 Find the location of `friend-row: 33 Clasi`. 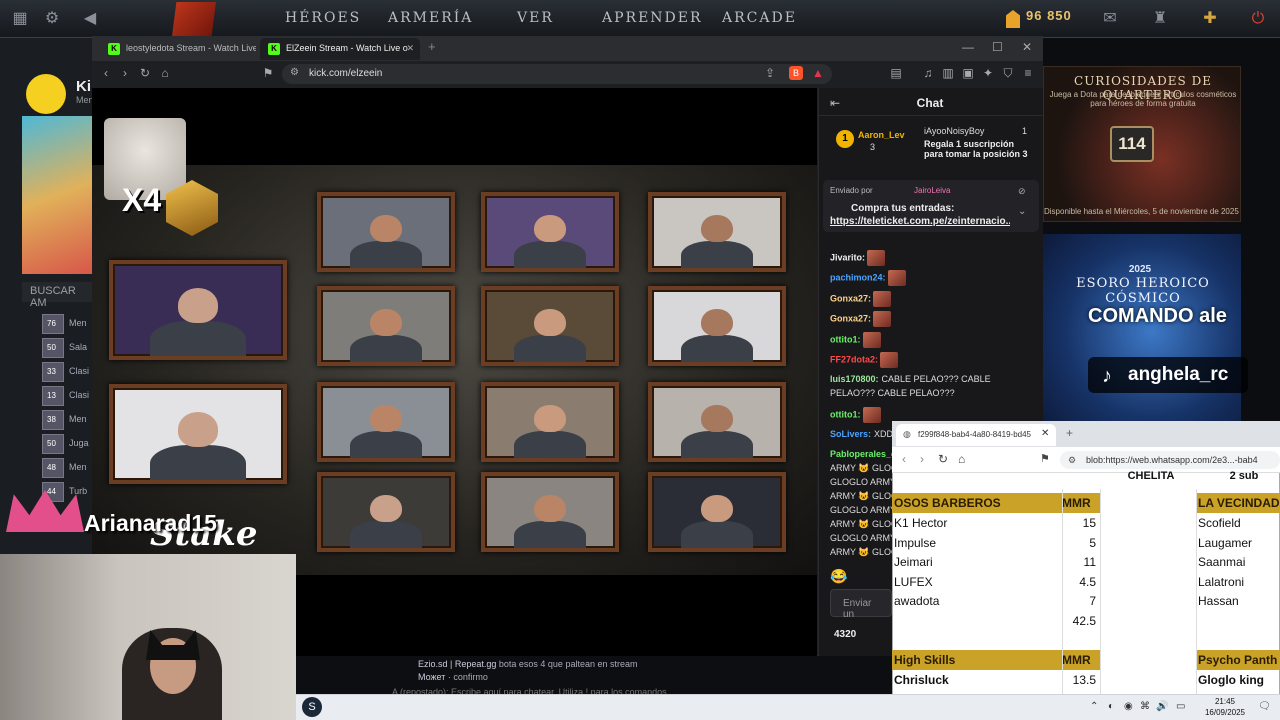

friend-row: 33 Clasi is located at coordinates (67, 372).